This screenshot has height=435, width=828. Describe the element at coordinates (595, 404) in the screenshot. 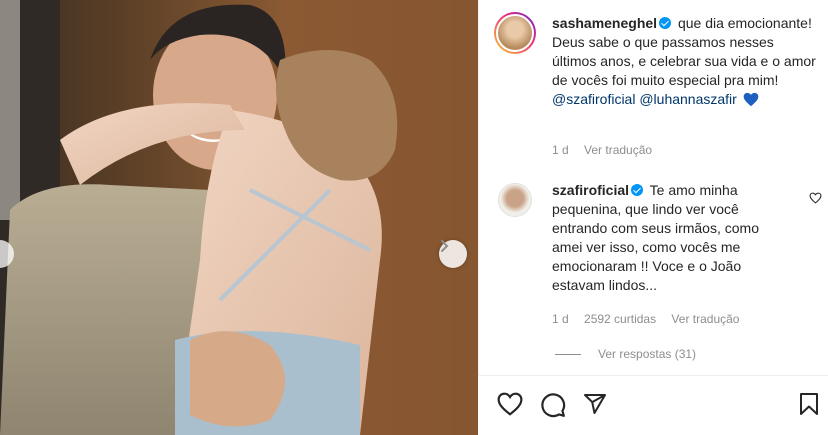

I see `share-icon` at that location.